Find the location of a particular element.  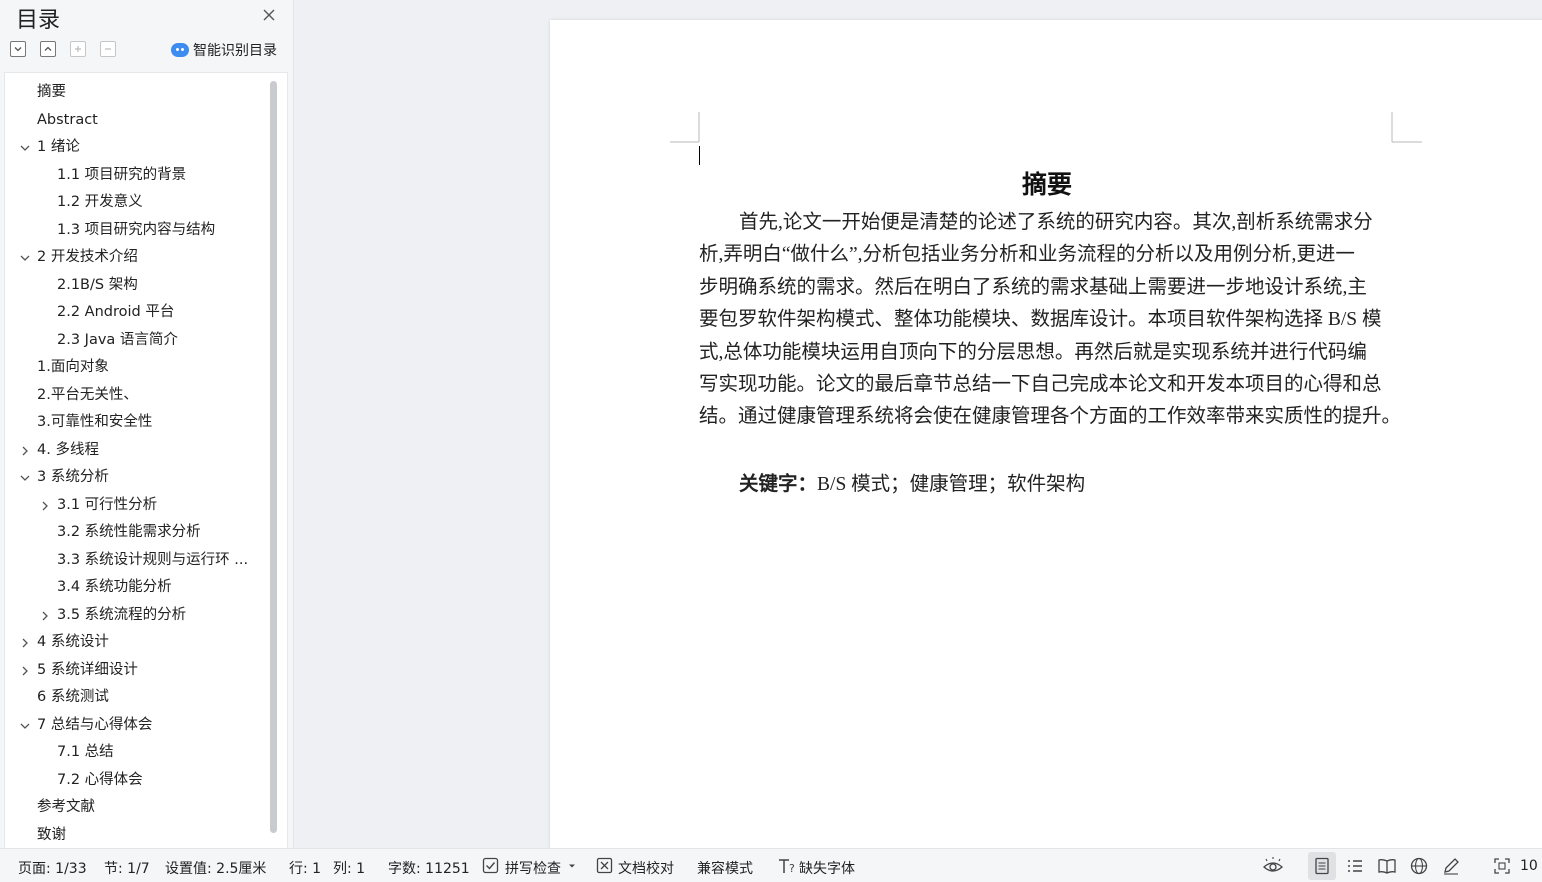

toc-item: 1.面向对象 is located at coordinates (136, 368).